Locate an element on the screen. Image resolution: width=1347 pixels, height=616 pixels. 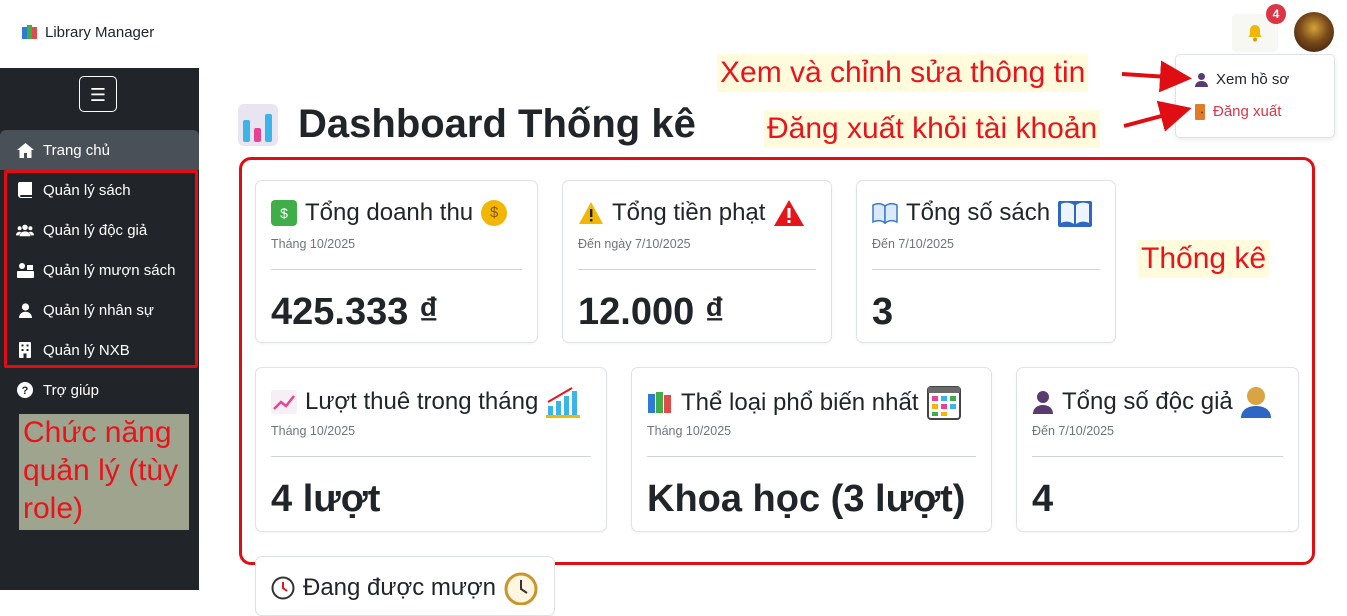
sidebar-item-help: ? Trợ giúp is located at coordinates (99, 390).